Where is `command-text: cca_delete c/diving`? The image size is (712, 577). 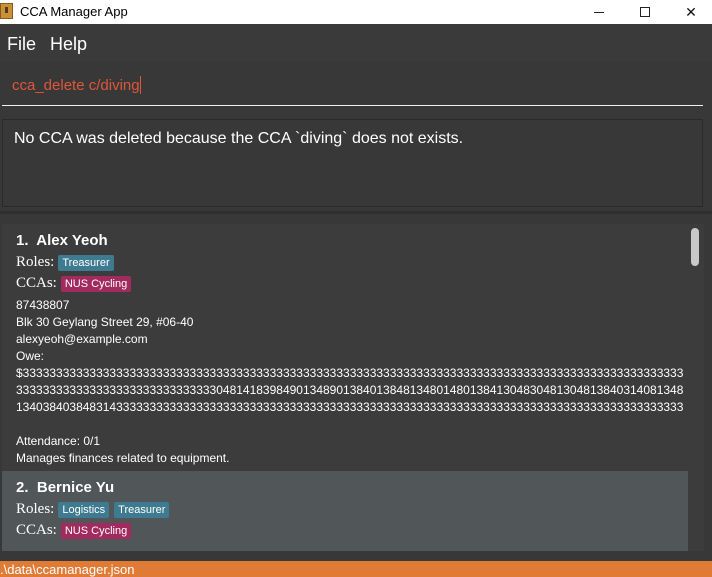
command-text: cca_delete c/diving is located at coordinates (76, 85).